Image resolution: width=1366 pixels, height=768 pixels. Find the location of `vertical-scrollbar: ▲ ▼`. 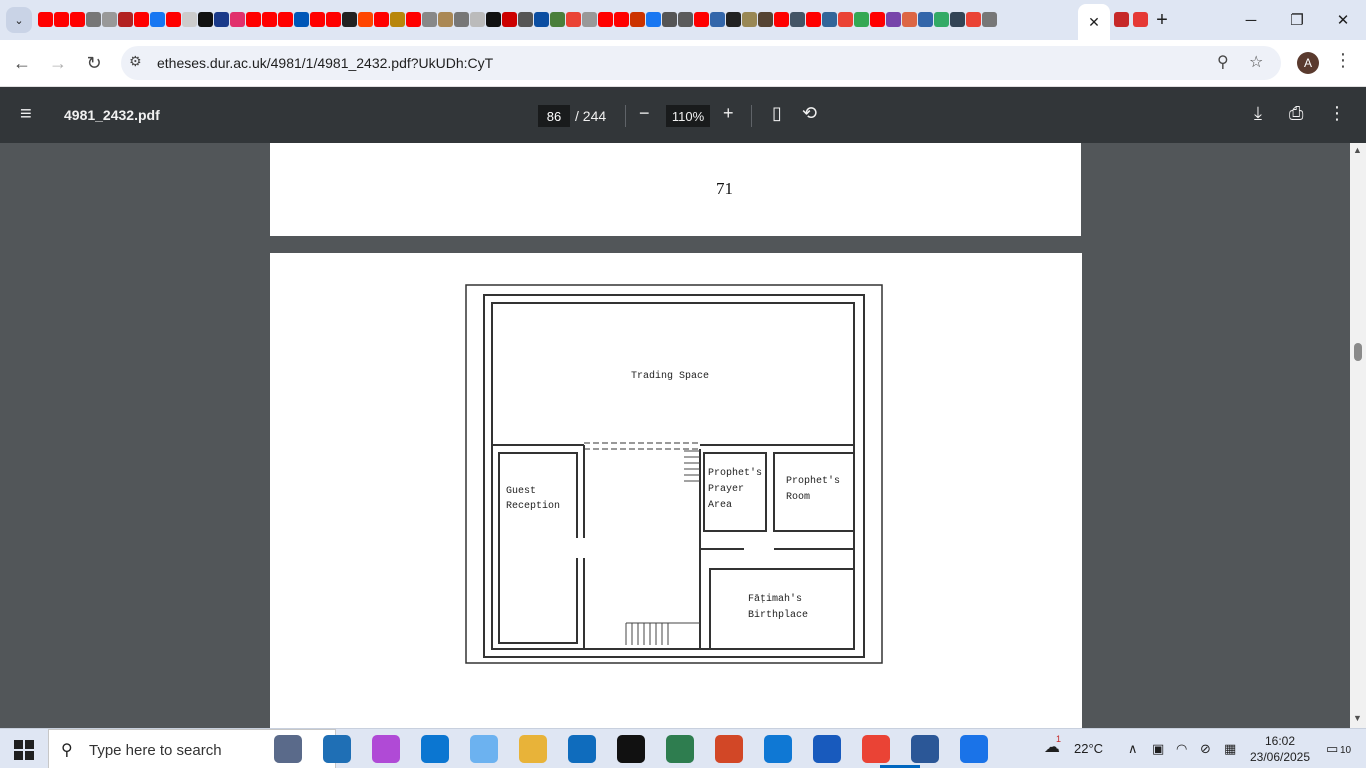

vertical-scrollbar: ▲ ▼ is located at coordinates (1358, 435).